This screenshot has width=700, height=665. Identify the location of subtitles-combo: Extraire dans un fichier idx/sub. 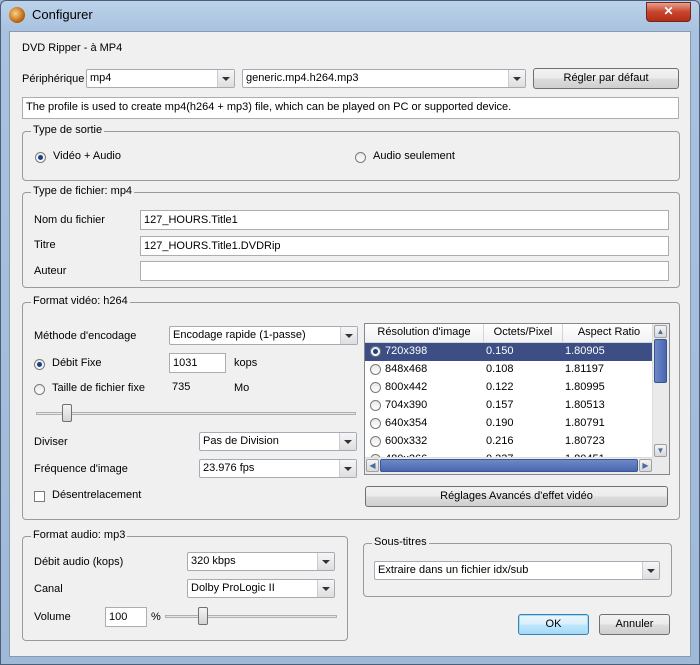
(517, 570).